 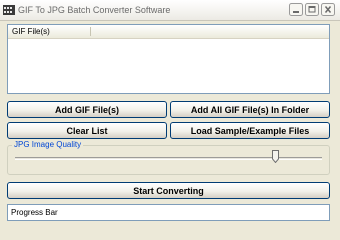 I want to click on list-column-header: GIF File(s), so click(x=168, y=32).